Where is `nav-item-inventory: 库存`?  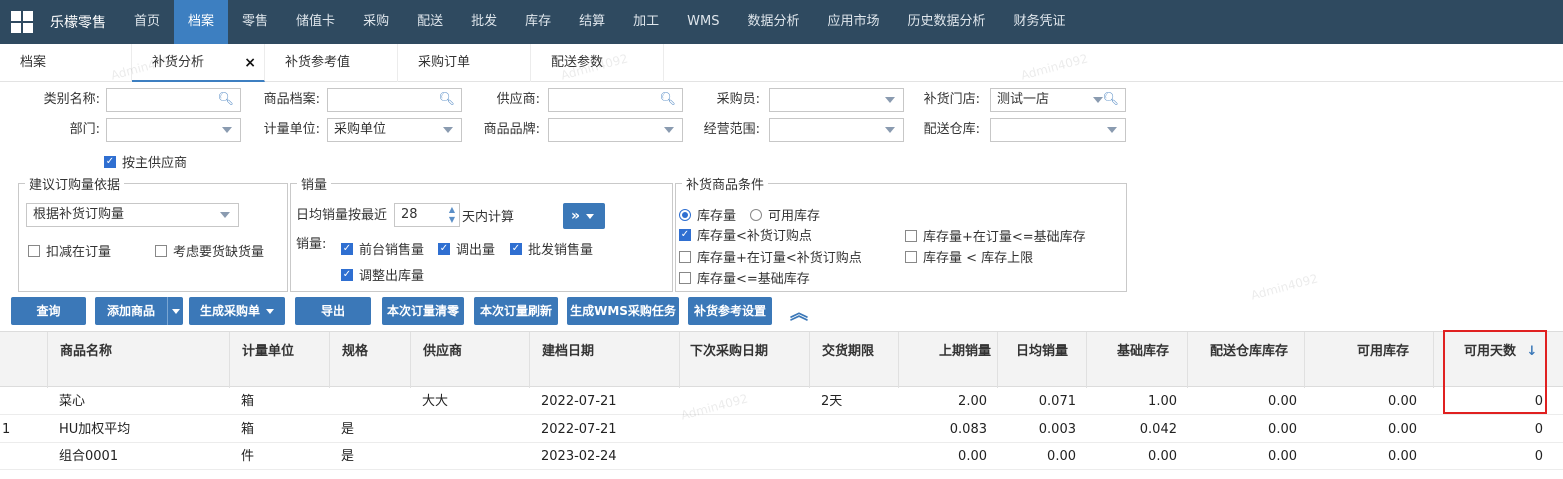 nav-item-inventory: 库存 is located at coordinates (538, 22).